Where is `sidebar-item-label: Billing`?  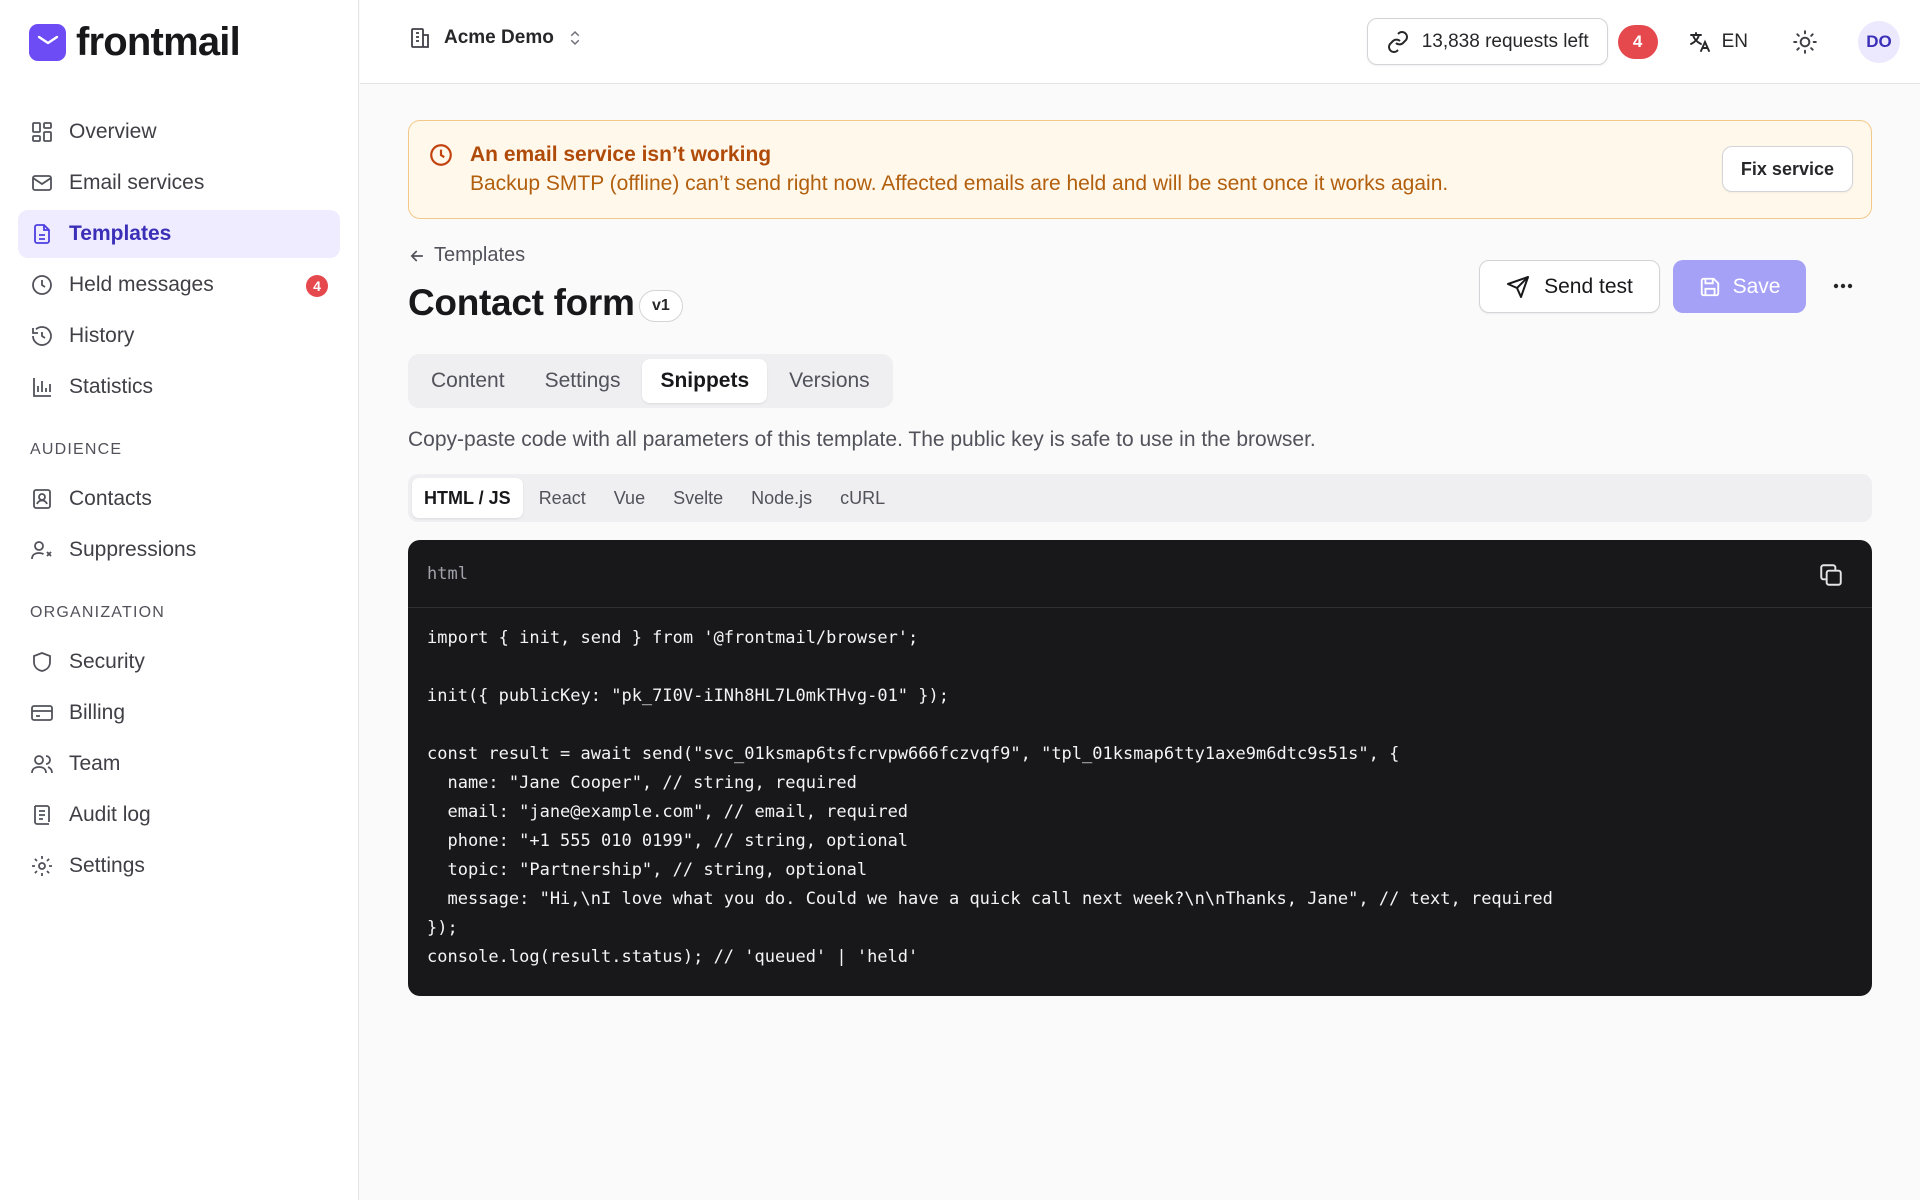
sidebar-item-label: Billing is located at coordinates (97, 712).